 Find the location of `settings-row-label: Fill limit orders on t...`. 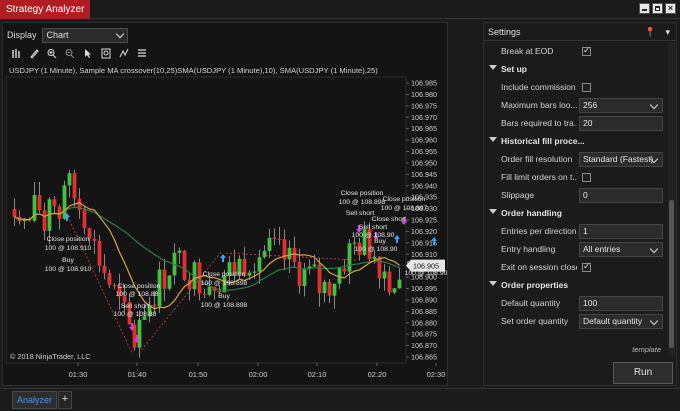

settings-row-label: Fill limit orders on t... is located at coordinates (539, 177).